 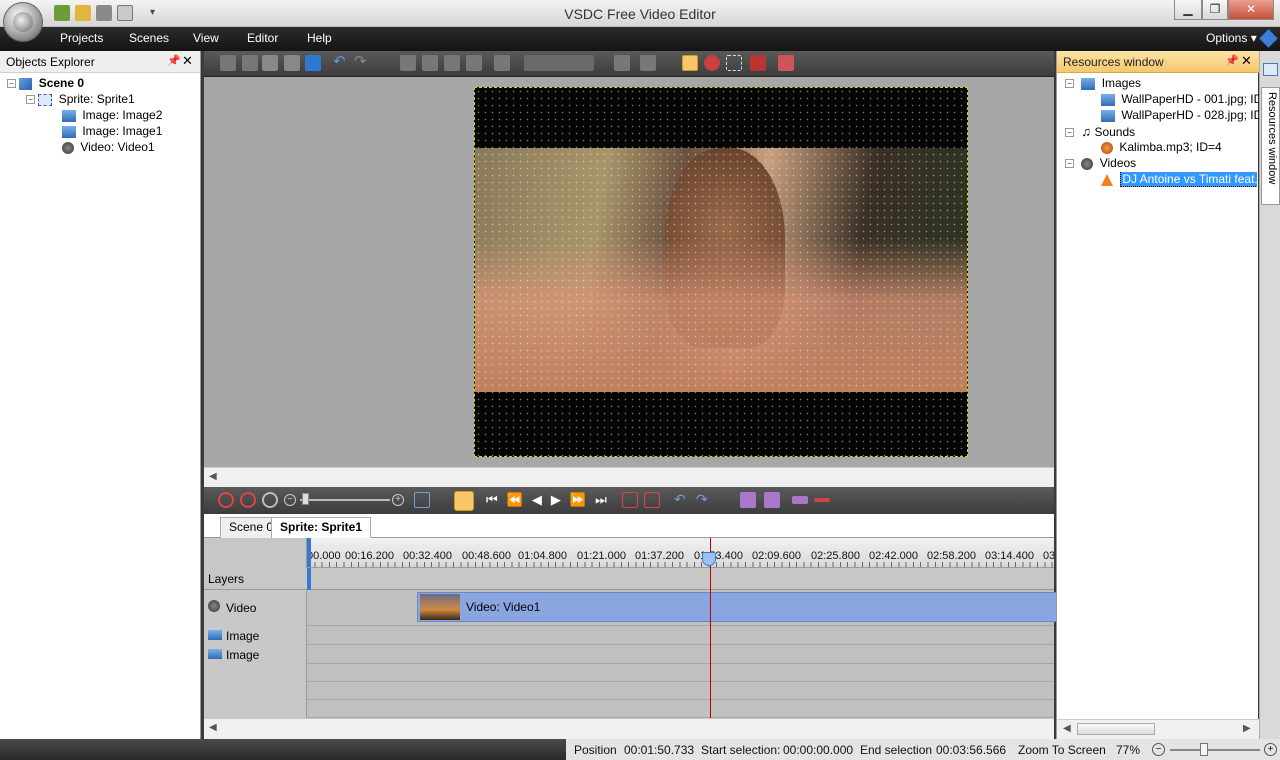 What do you see at coordinates (1158, 729) in the screenshot?
I see `resources-hscrollbar: ◀ ▶` at bounding box center [1158, 729].